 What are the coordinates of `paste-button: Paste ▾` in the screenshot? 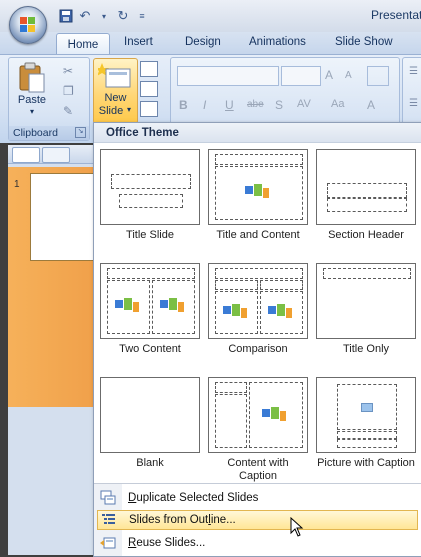 It's located at (32, 90).